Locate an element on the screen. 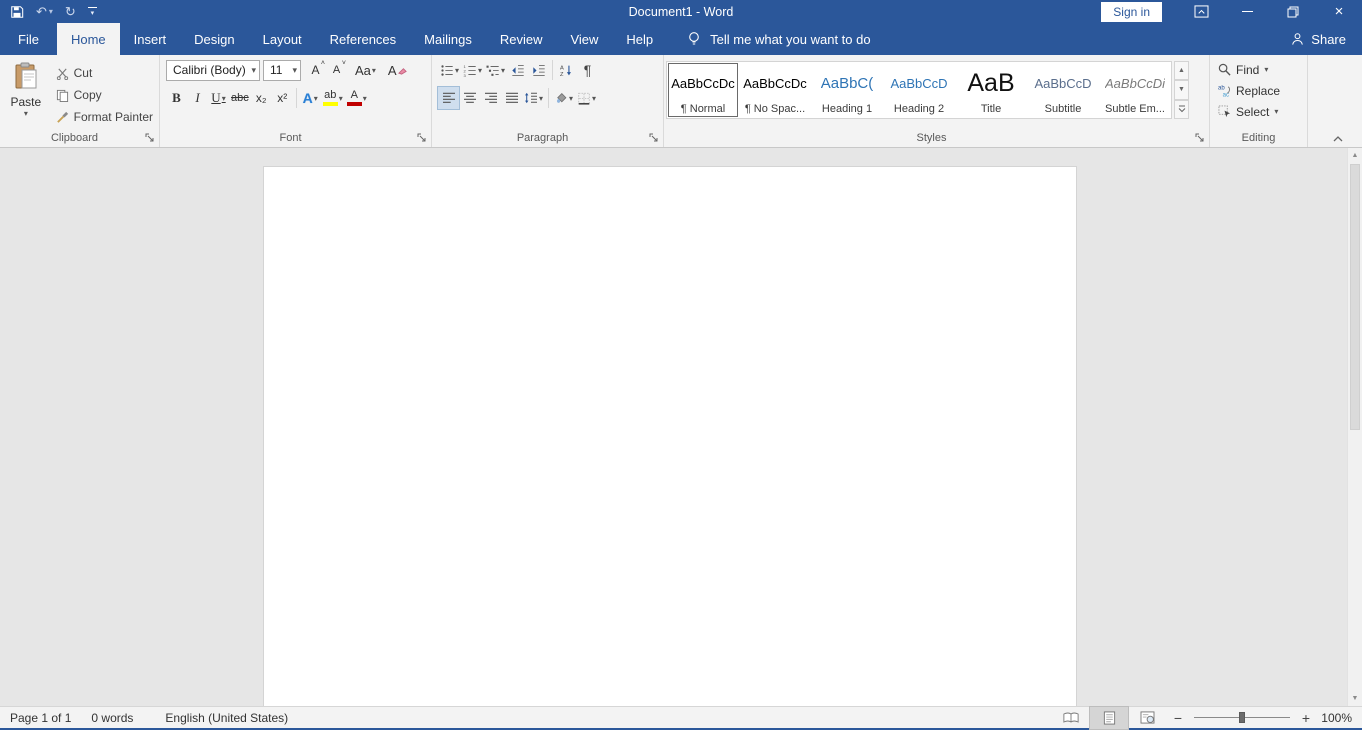 This screenshot has height=730, width=1362. language-indicator: English (United States) is located at coordinates (226, 718).